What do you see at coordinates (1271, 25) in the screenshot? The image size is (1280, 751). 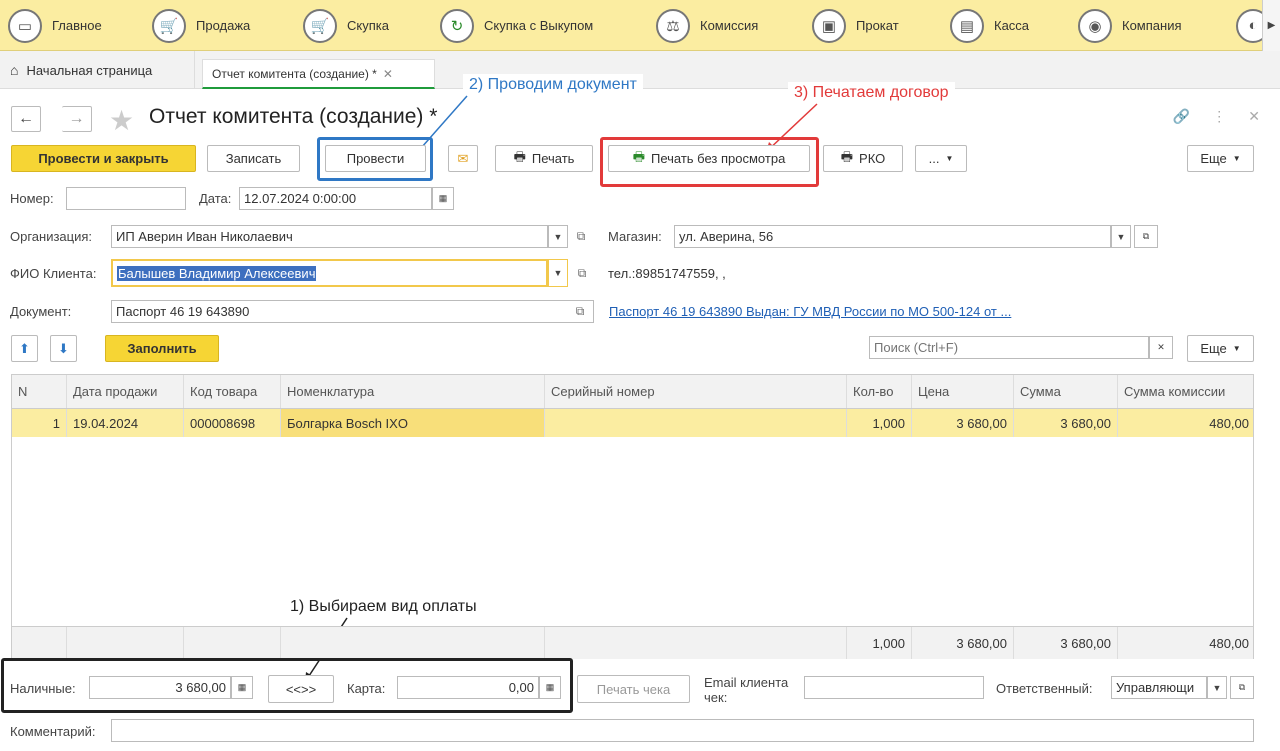 I see `scroll-right-icon: ▶` at bounding box center [1271, 25].